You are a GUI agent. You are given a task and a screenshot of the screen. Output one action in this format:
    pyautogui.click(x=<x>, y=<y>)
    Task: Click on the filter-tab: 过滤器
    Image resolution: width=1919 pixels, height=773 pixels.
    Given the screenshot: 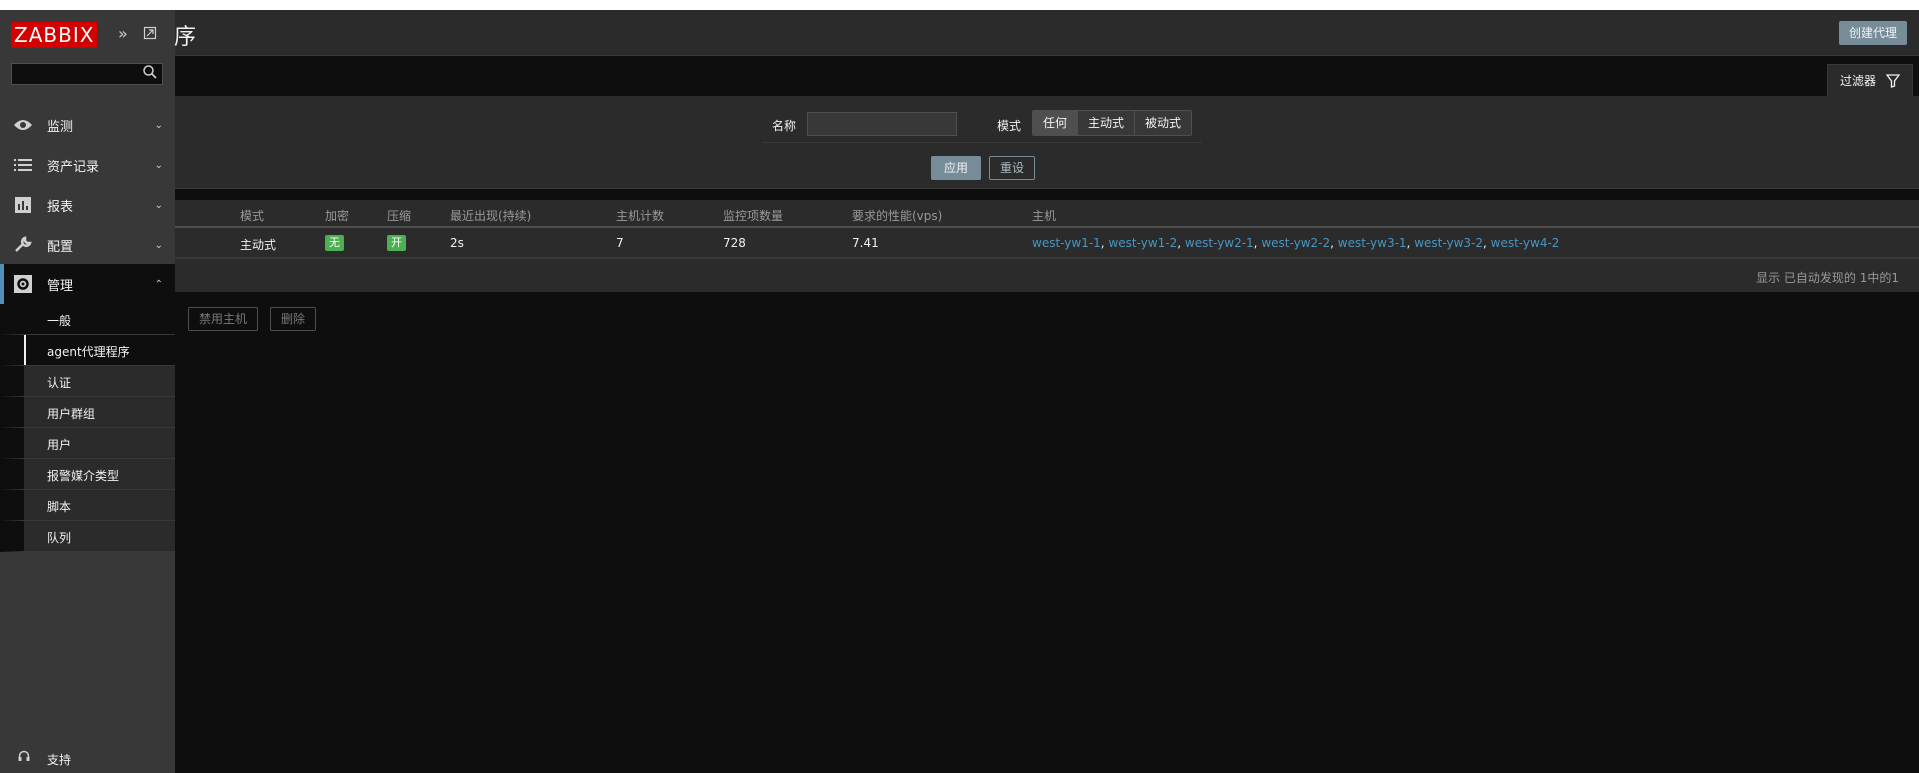 What is the action you would take?
    pyautogui.click(x=1869, y=80)
    